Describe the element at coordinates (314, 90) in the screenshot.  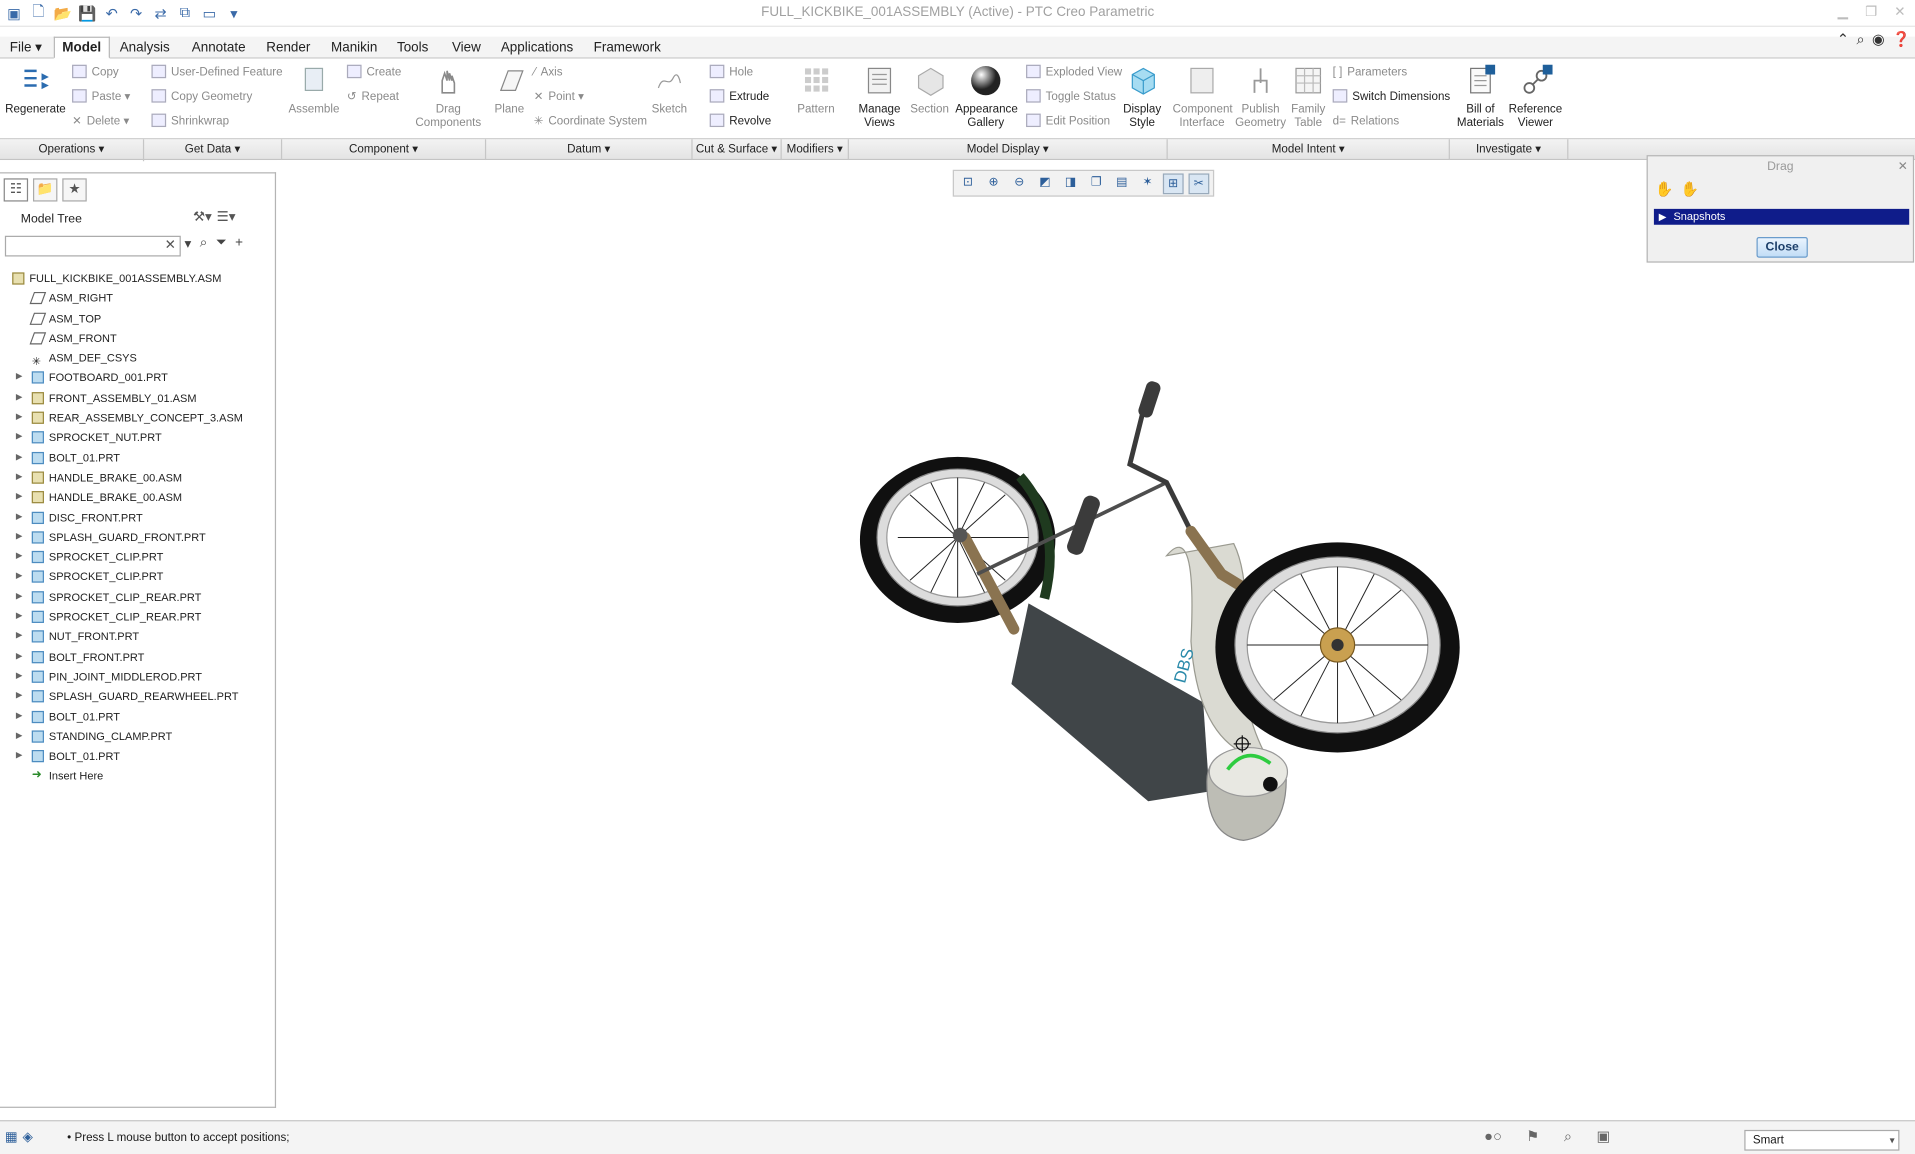
I see `assemble-button: Assemble` at that location.